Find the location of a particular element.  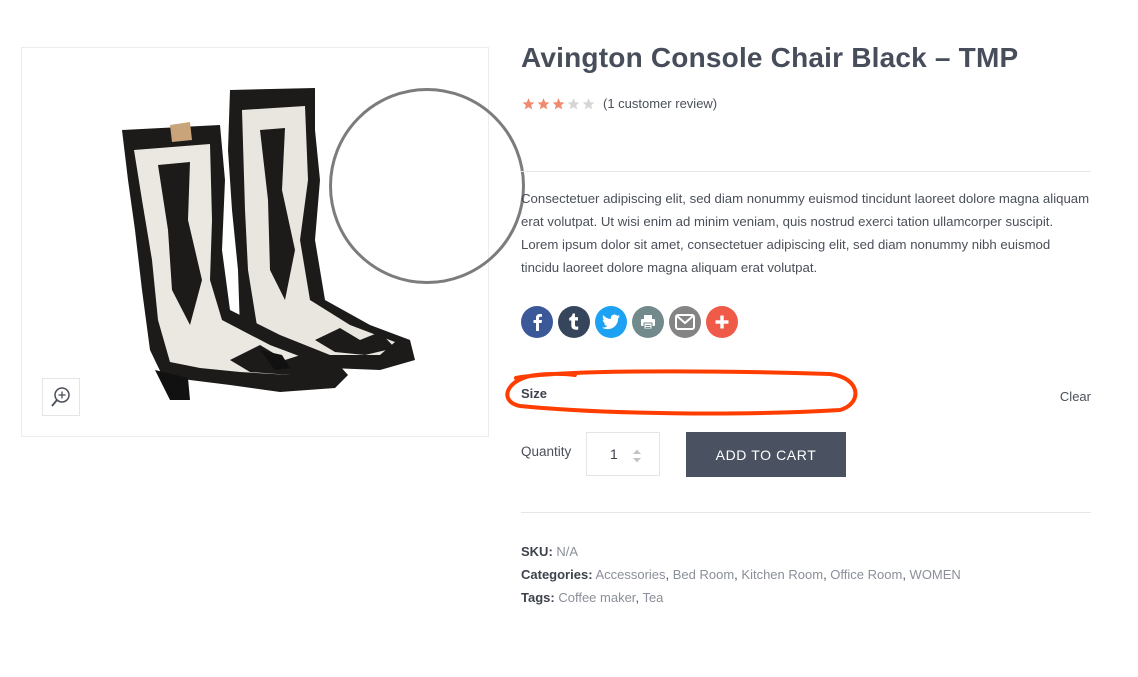

facebook-icon is located at coordinates (537, 322).